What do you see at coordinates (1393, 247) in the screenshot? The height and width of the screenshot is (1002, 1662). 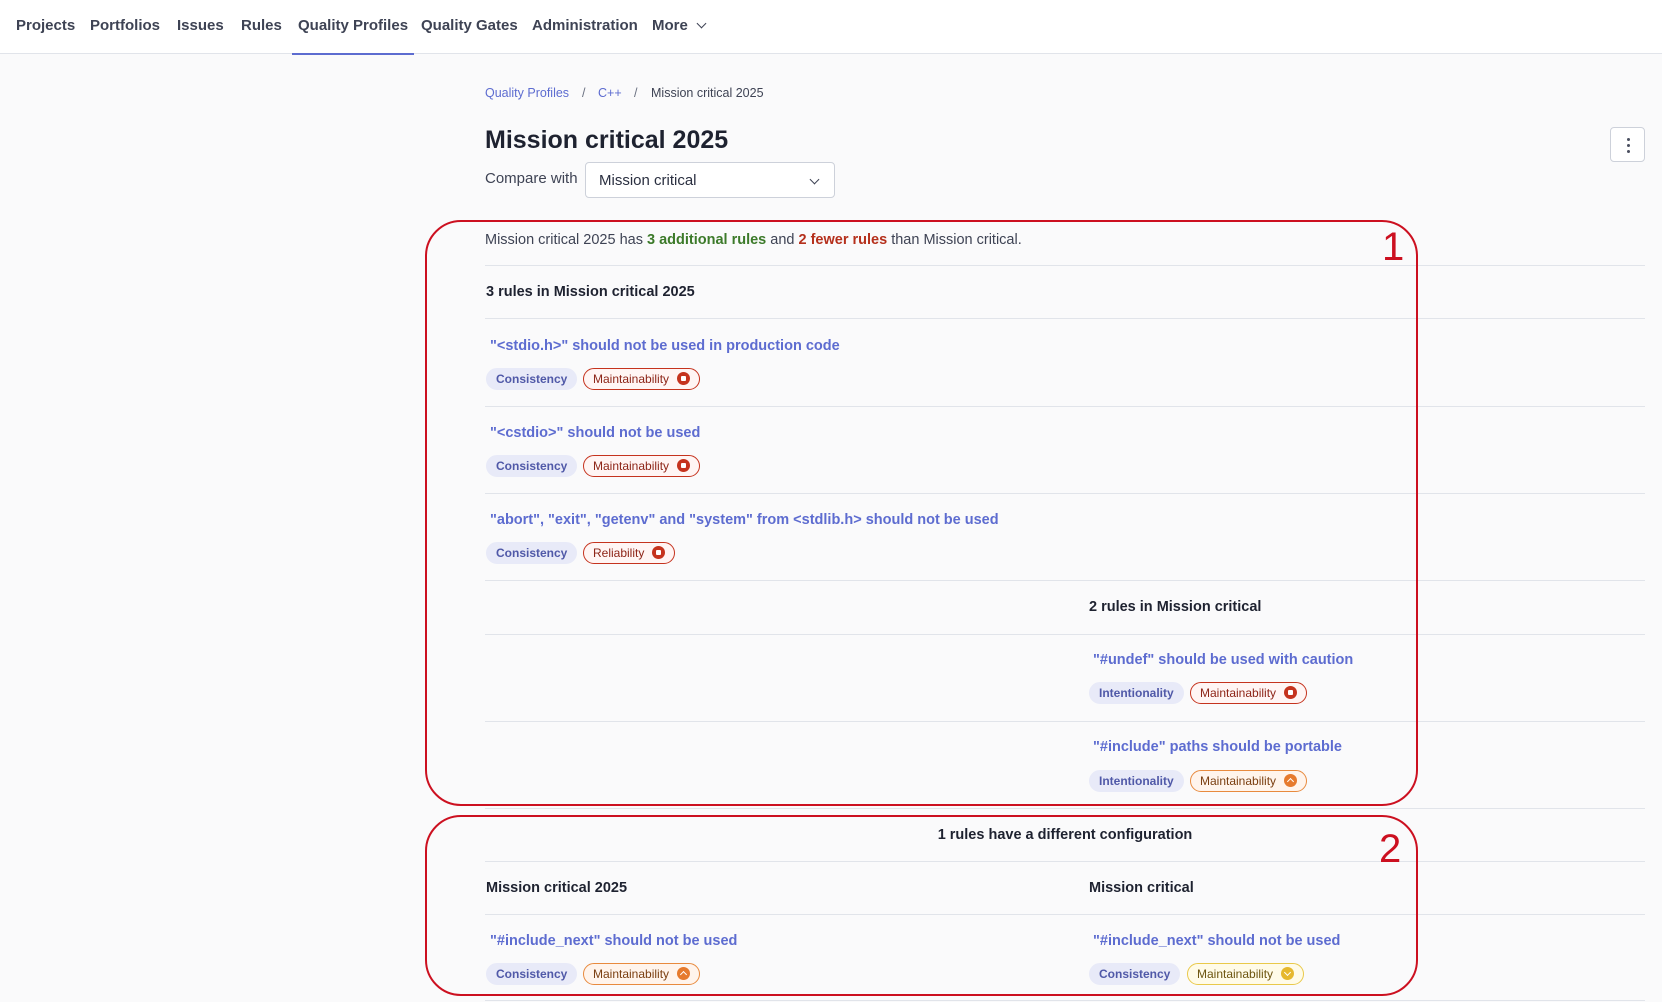 I see `annotation-number-1: 1` at bounding box center [1393, 247].